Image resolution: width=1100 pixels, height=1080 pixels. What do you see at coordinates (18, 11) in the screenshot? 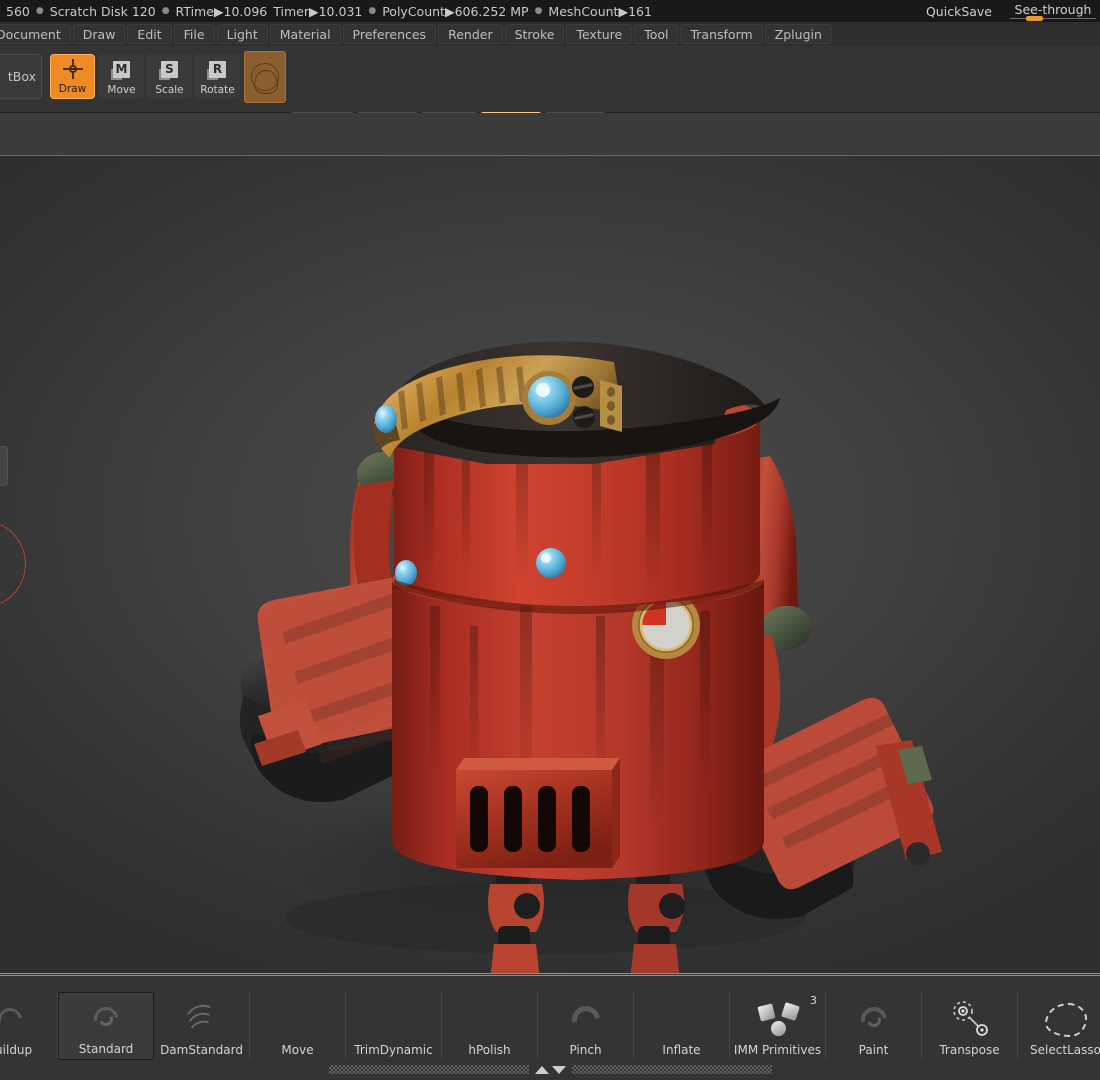
I see `memory-usage: 560` at bounding box center [18, 11].